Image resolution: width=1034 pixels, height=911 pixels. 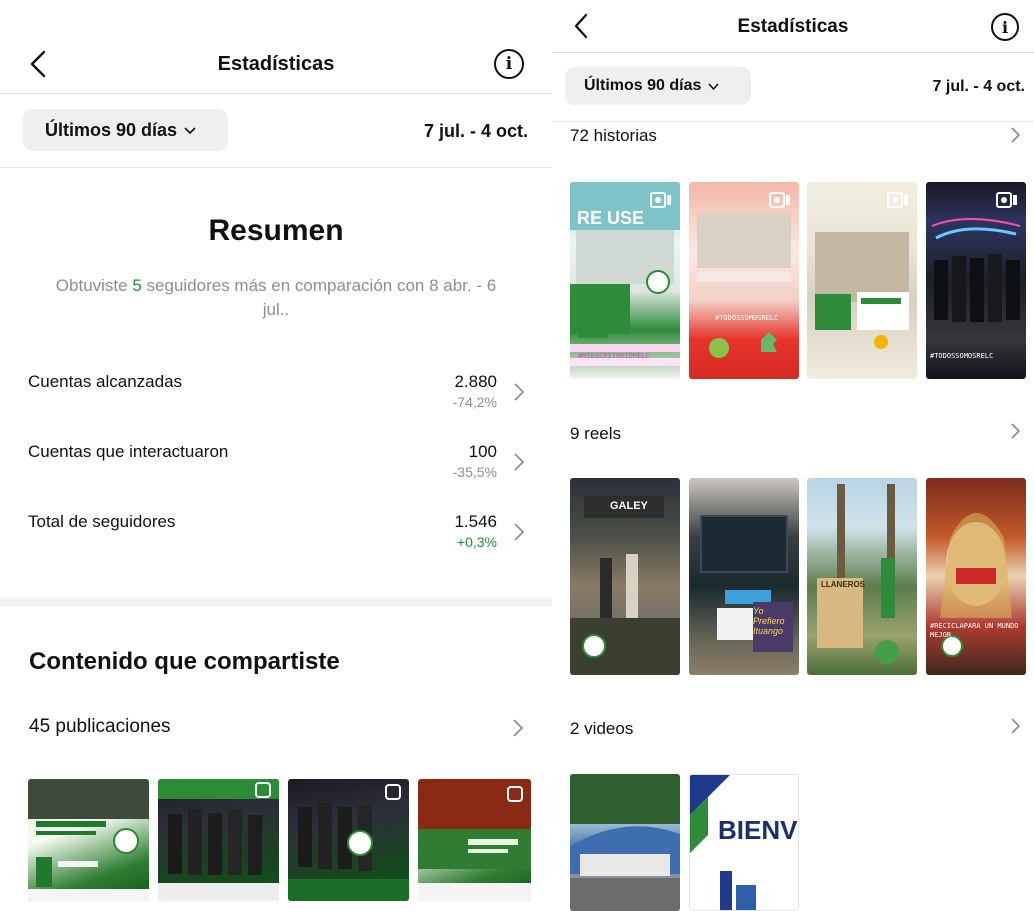 I want to click on metric-row-total-followers: Total de seguidores 1.546 +0,3%, so click(x=278, y=537).